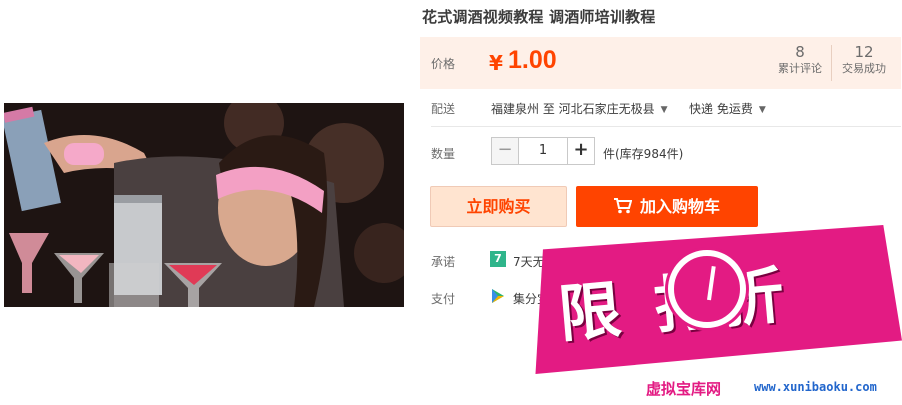  I want to click on promise-label: 承诺, so click(443, 262).